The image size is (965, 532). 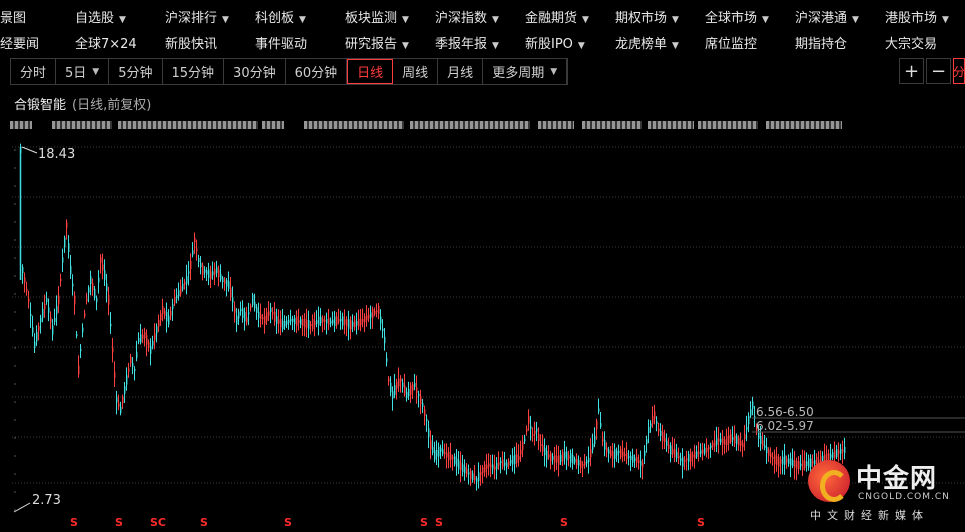 What do you see at coordinates (119, 522) in the screenshot?
I see `signal-marker-1: S` at bounding box center [119, 522].